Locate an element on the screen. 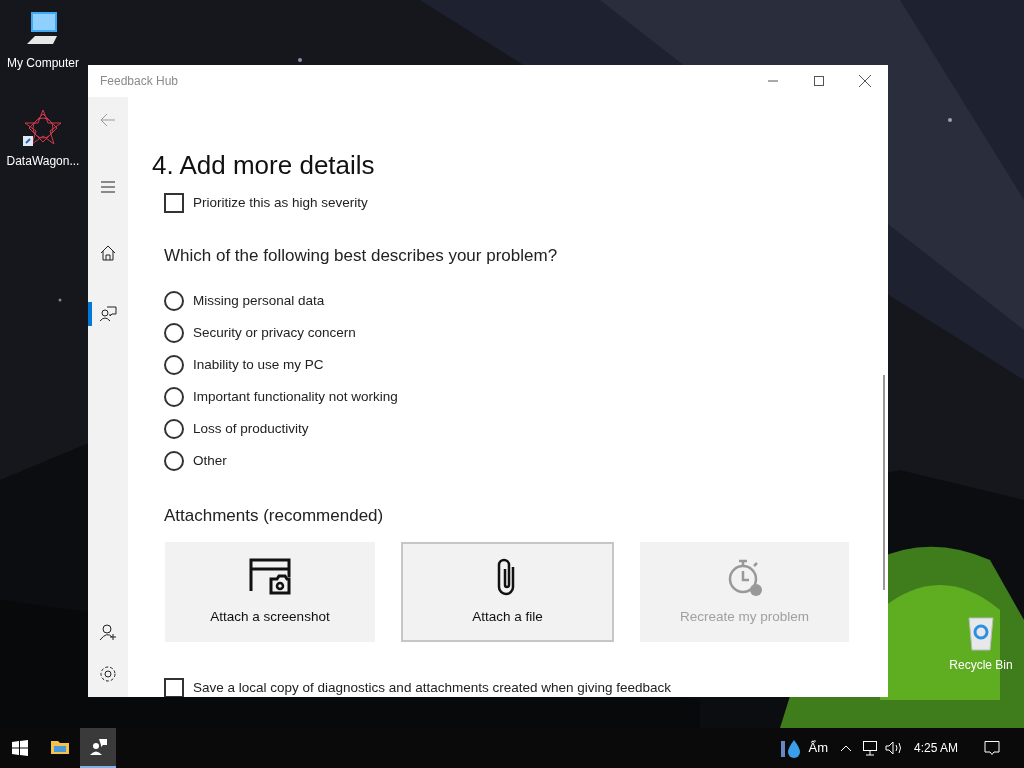 The image size is (1024, 768). weather-text: Ẩm is located at coordinates (818, 748).